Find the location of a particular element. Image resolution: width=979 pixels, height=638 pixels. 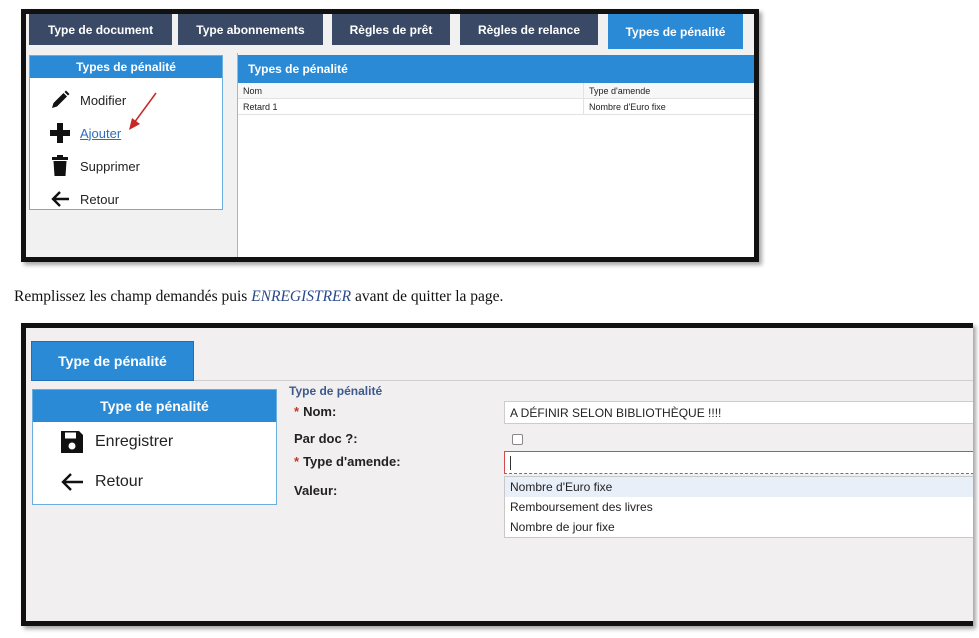

sidebar-item-modifier: Modifier is located at coordinates (87, 100).